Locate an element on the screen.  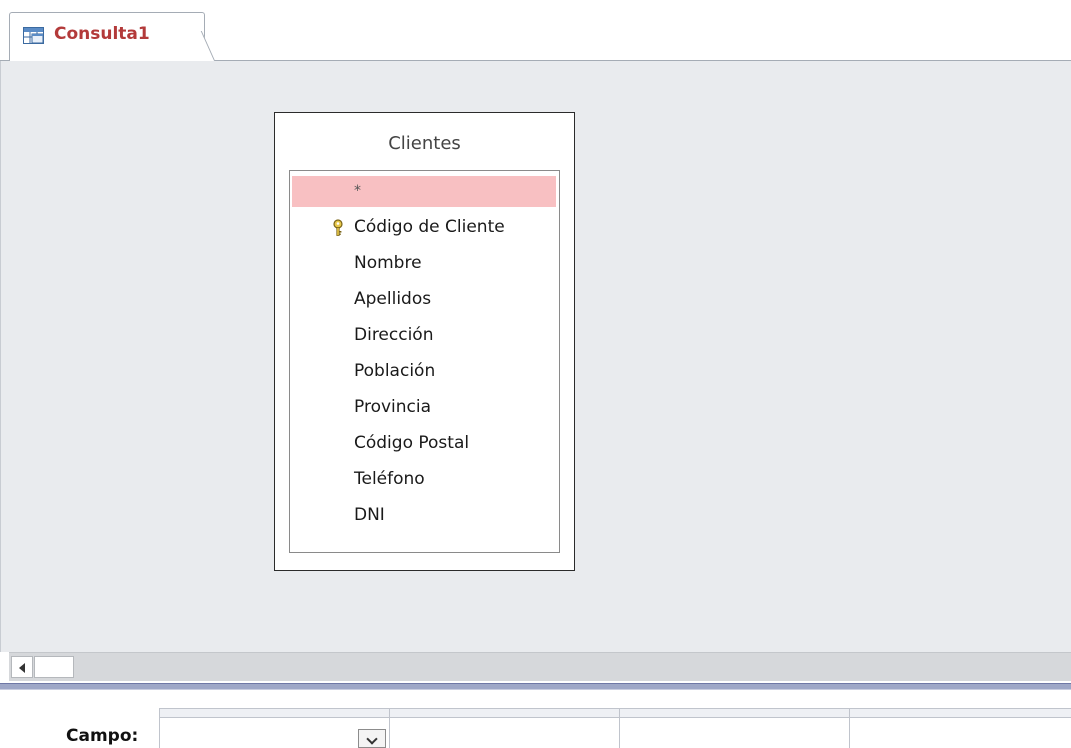
field-label: * is located at coordinates (357, 191).